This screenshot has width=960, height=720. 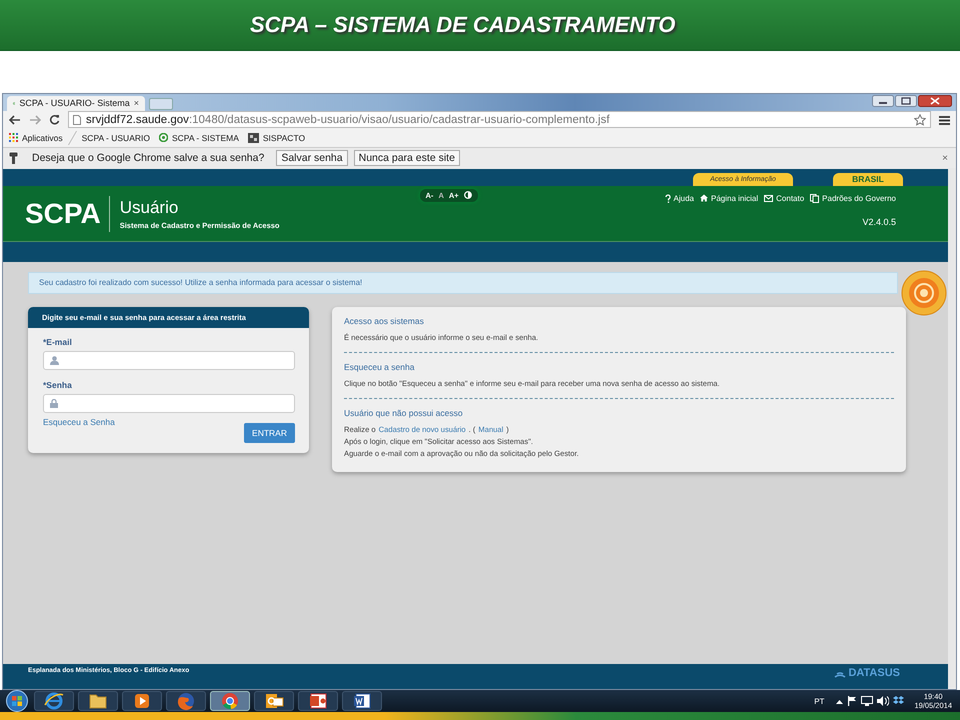 I want to click on field-label: *E-mail, so click(x=58, y=341).